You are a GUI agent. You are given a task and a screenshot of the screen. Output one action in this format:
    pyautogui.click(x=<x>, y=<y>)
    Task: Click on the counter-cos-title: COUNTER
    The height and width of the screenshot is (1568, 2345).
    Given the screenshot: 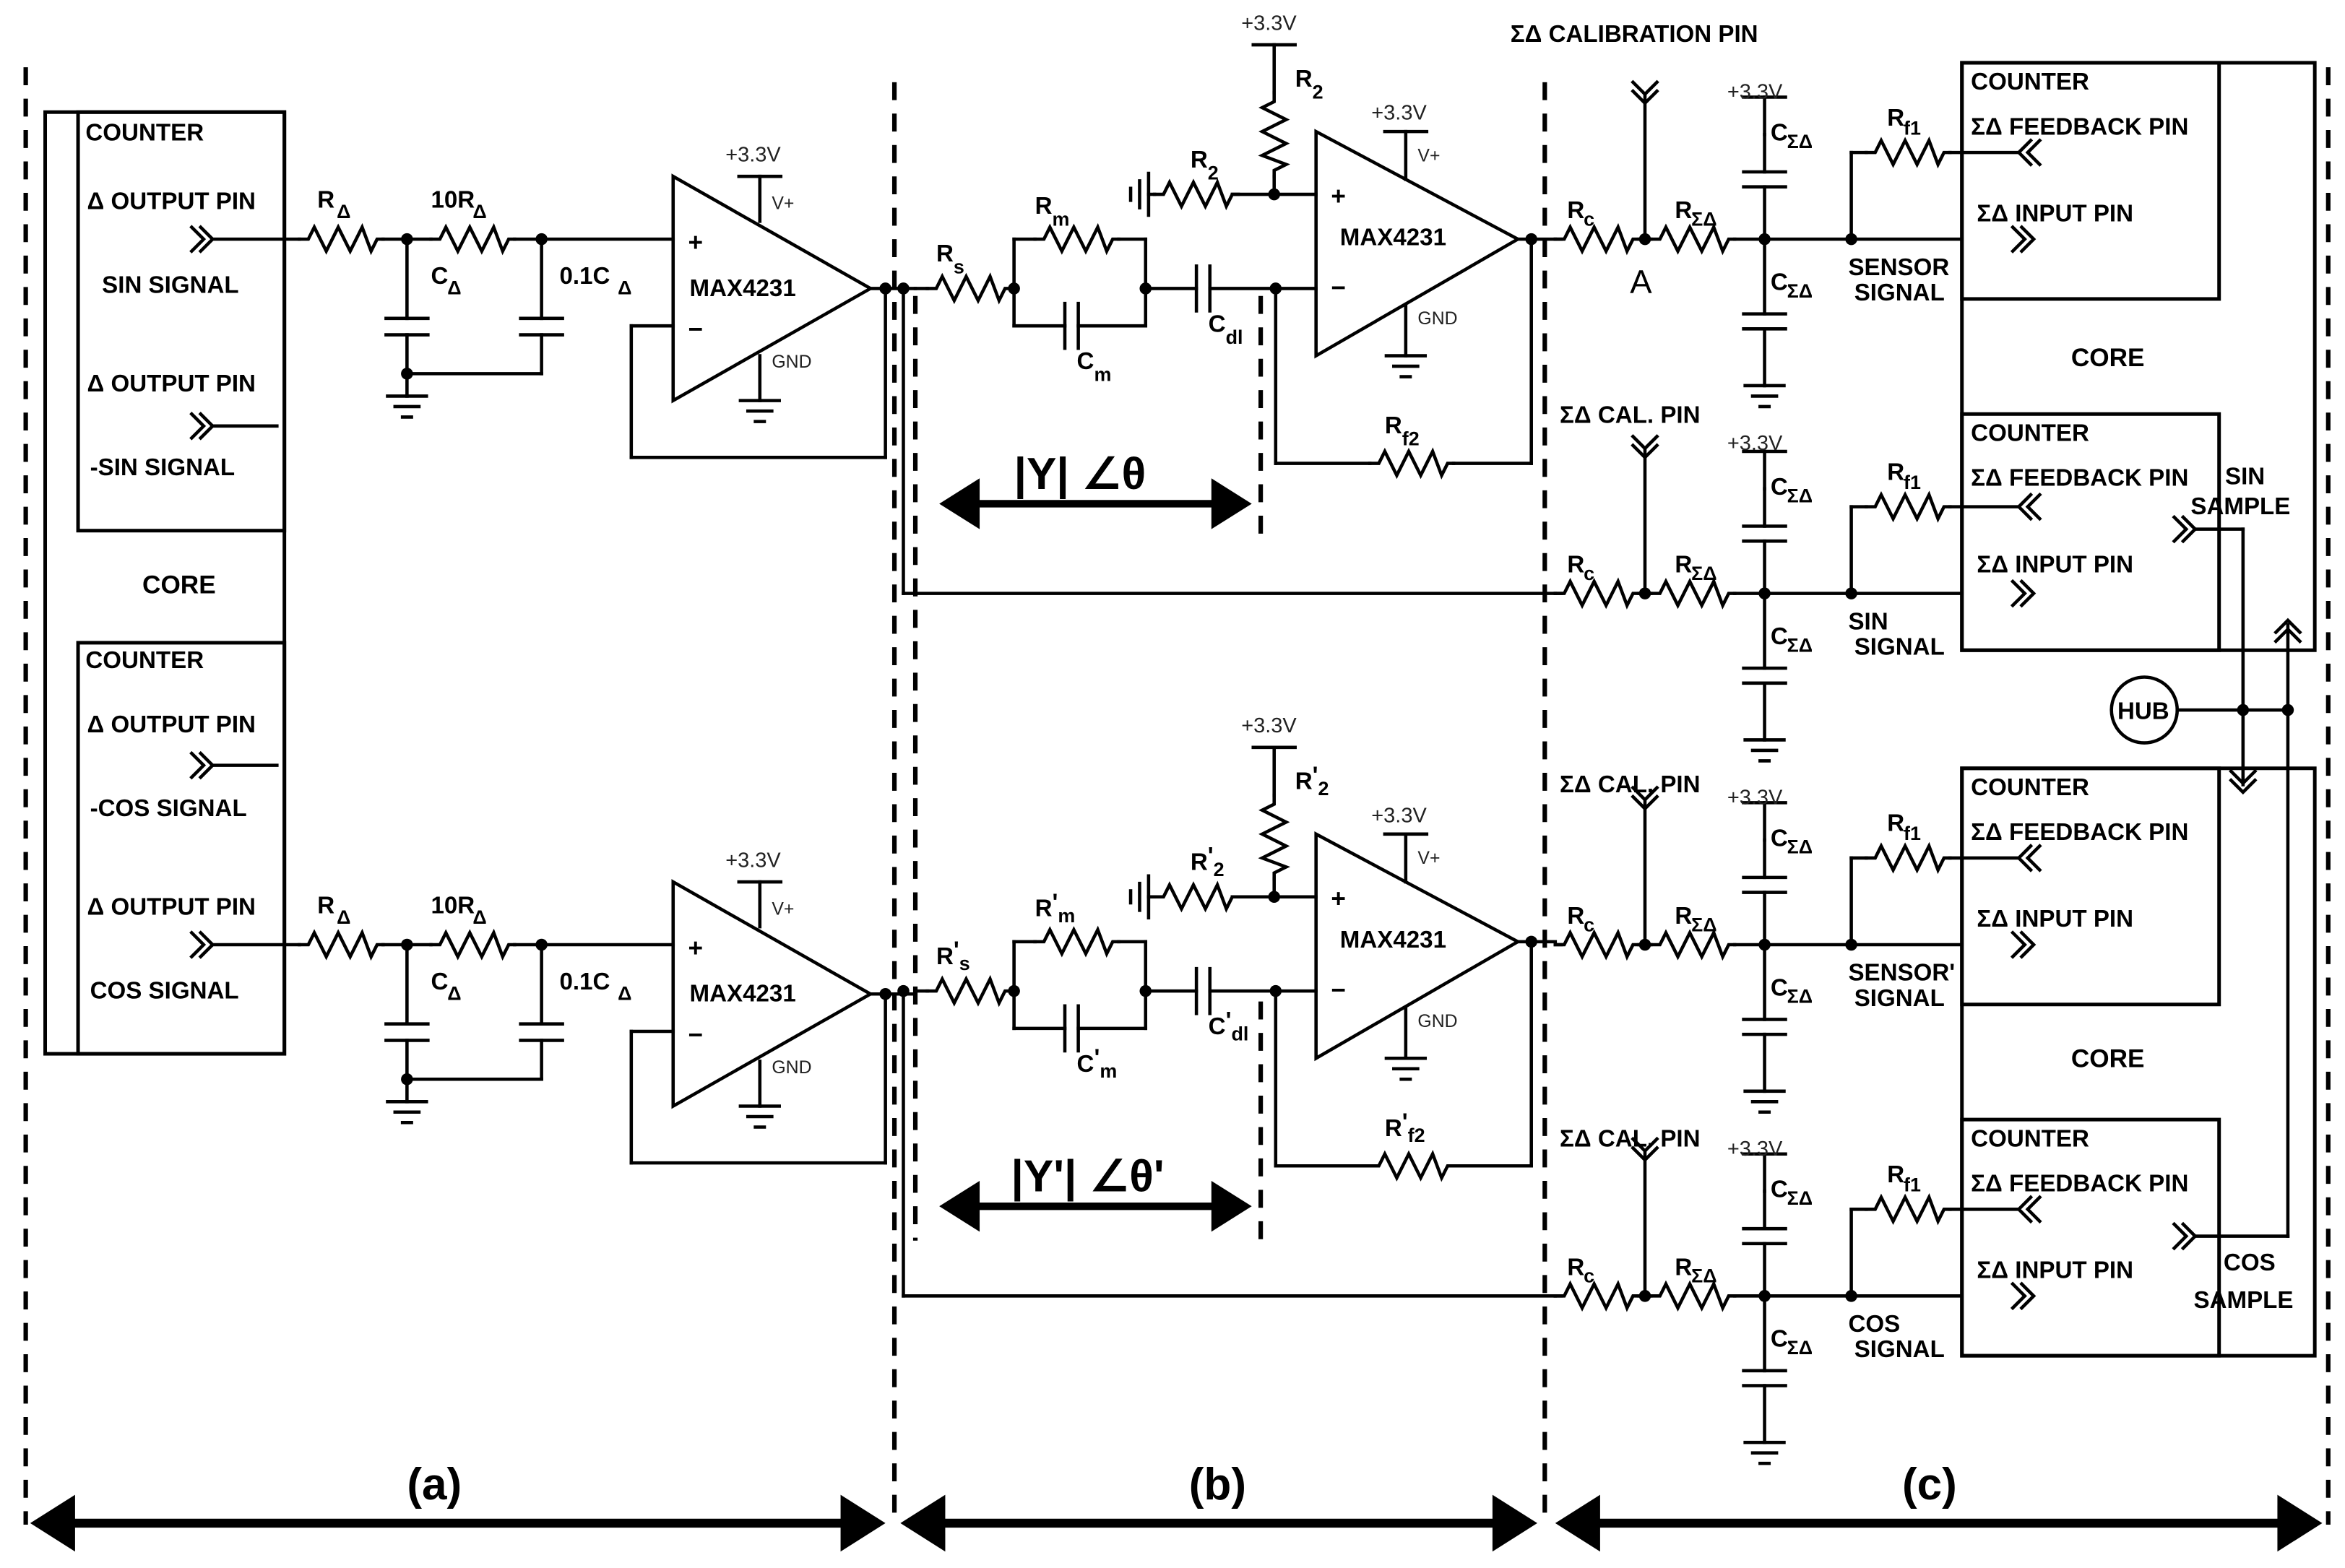 What is the action you would take?
    pyautogui.click(x=144, y=660)
    